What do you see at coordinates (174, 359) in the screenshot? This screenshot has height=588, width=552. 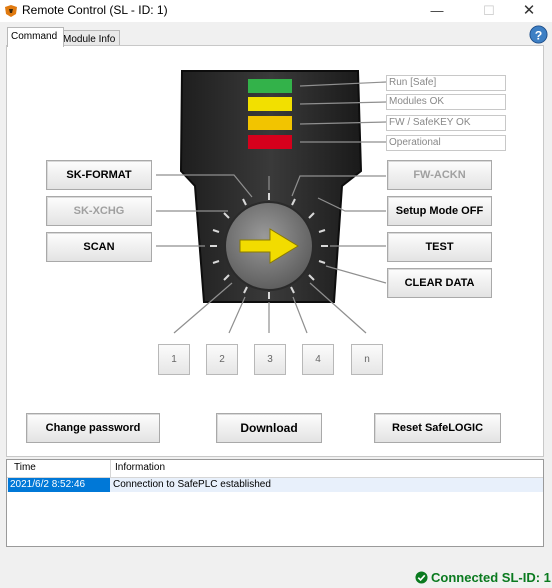 I see `slot-button-1: 1` at bounding box center [174, 359].